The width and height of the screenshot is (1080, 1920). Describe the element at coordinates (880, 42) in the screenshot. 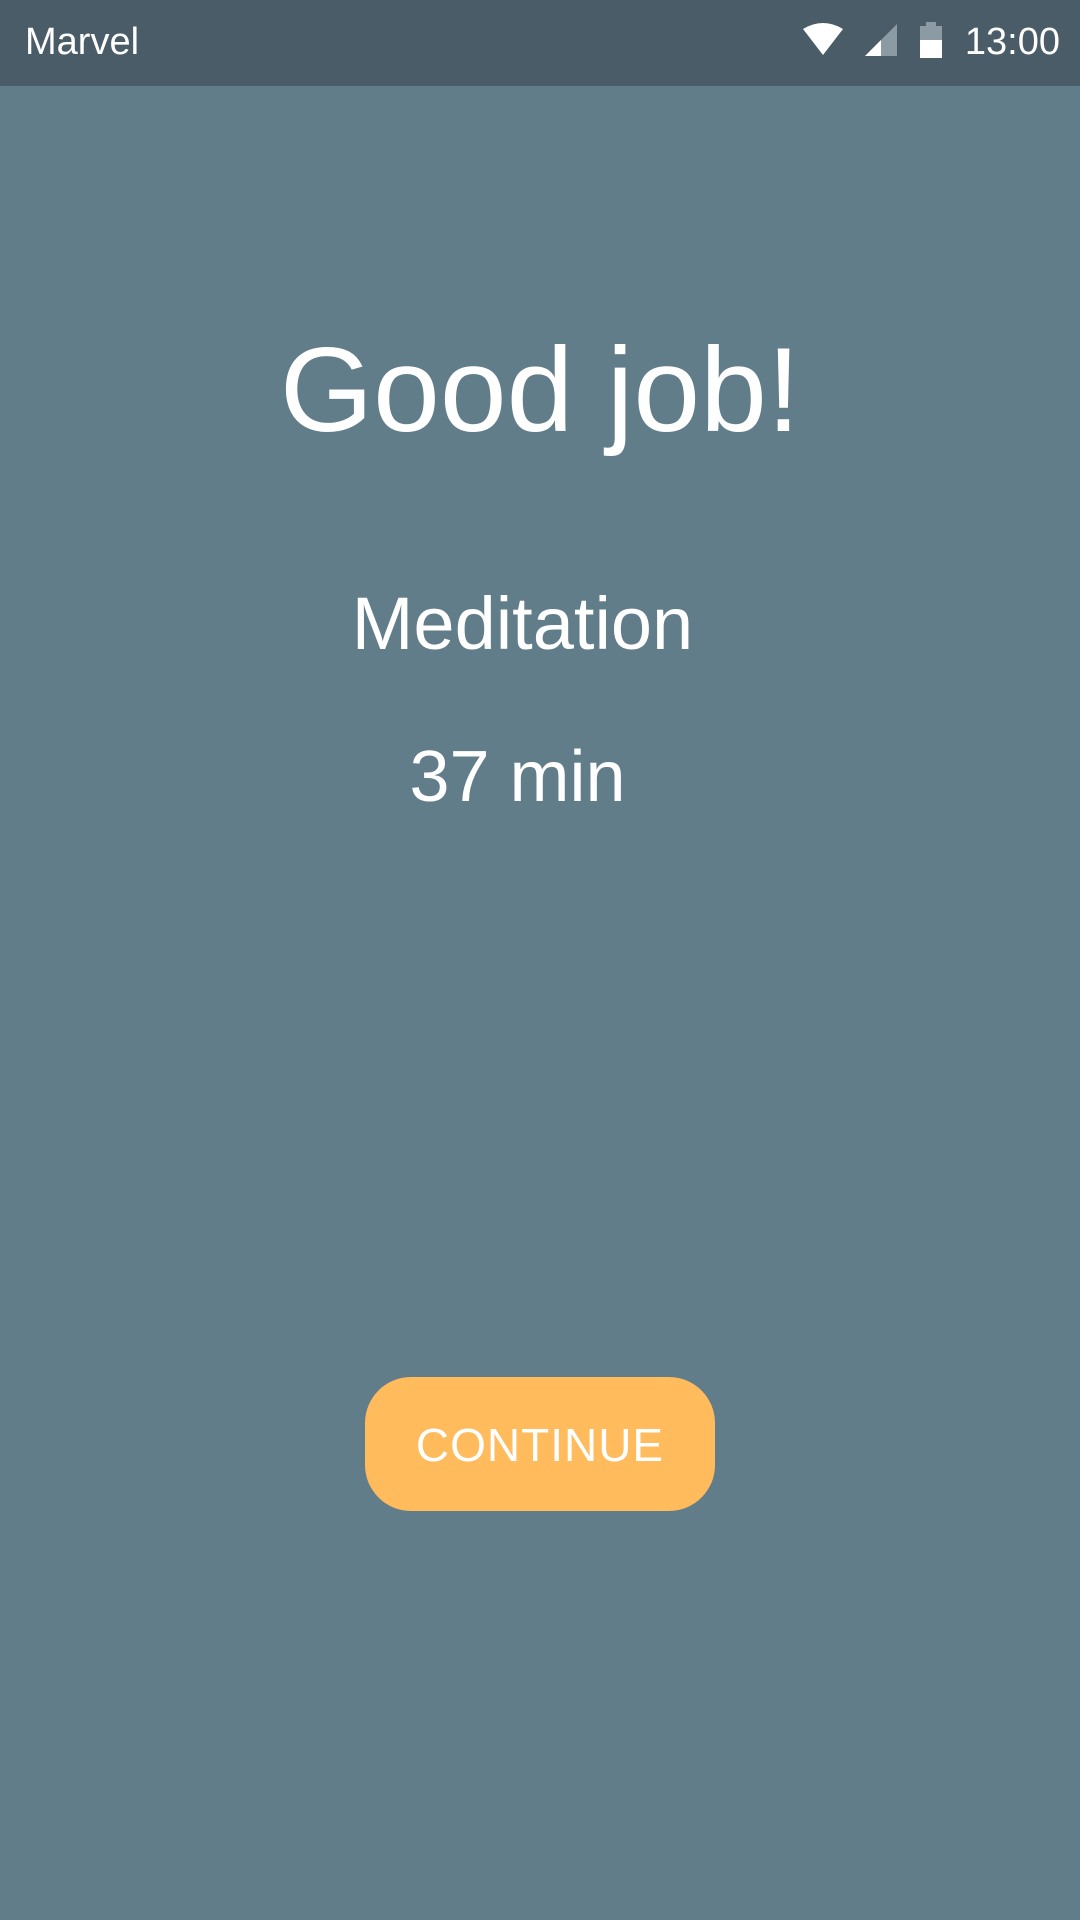

I see `cell-signal-icon` at that location.